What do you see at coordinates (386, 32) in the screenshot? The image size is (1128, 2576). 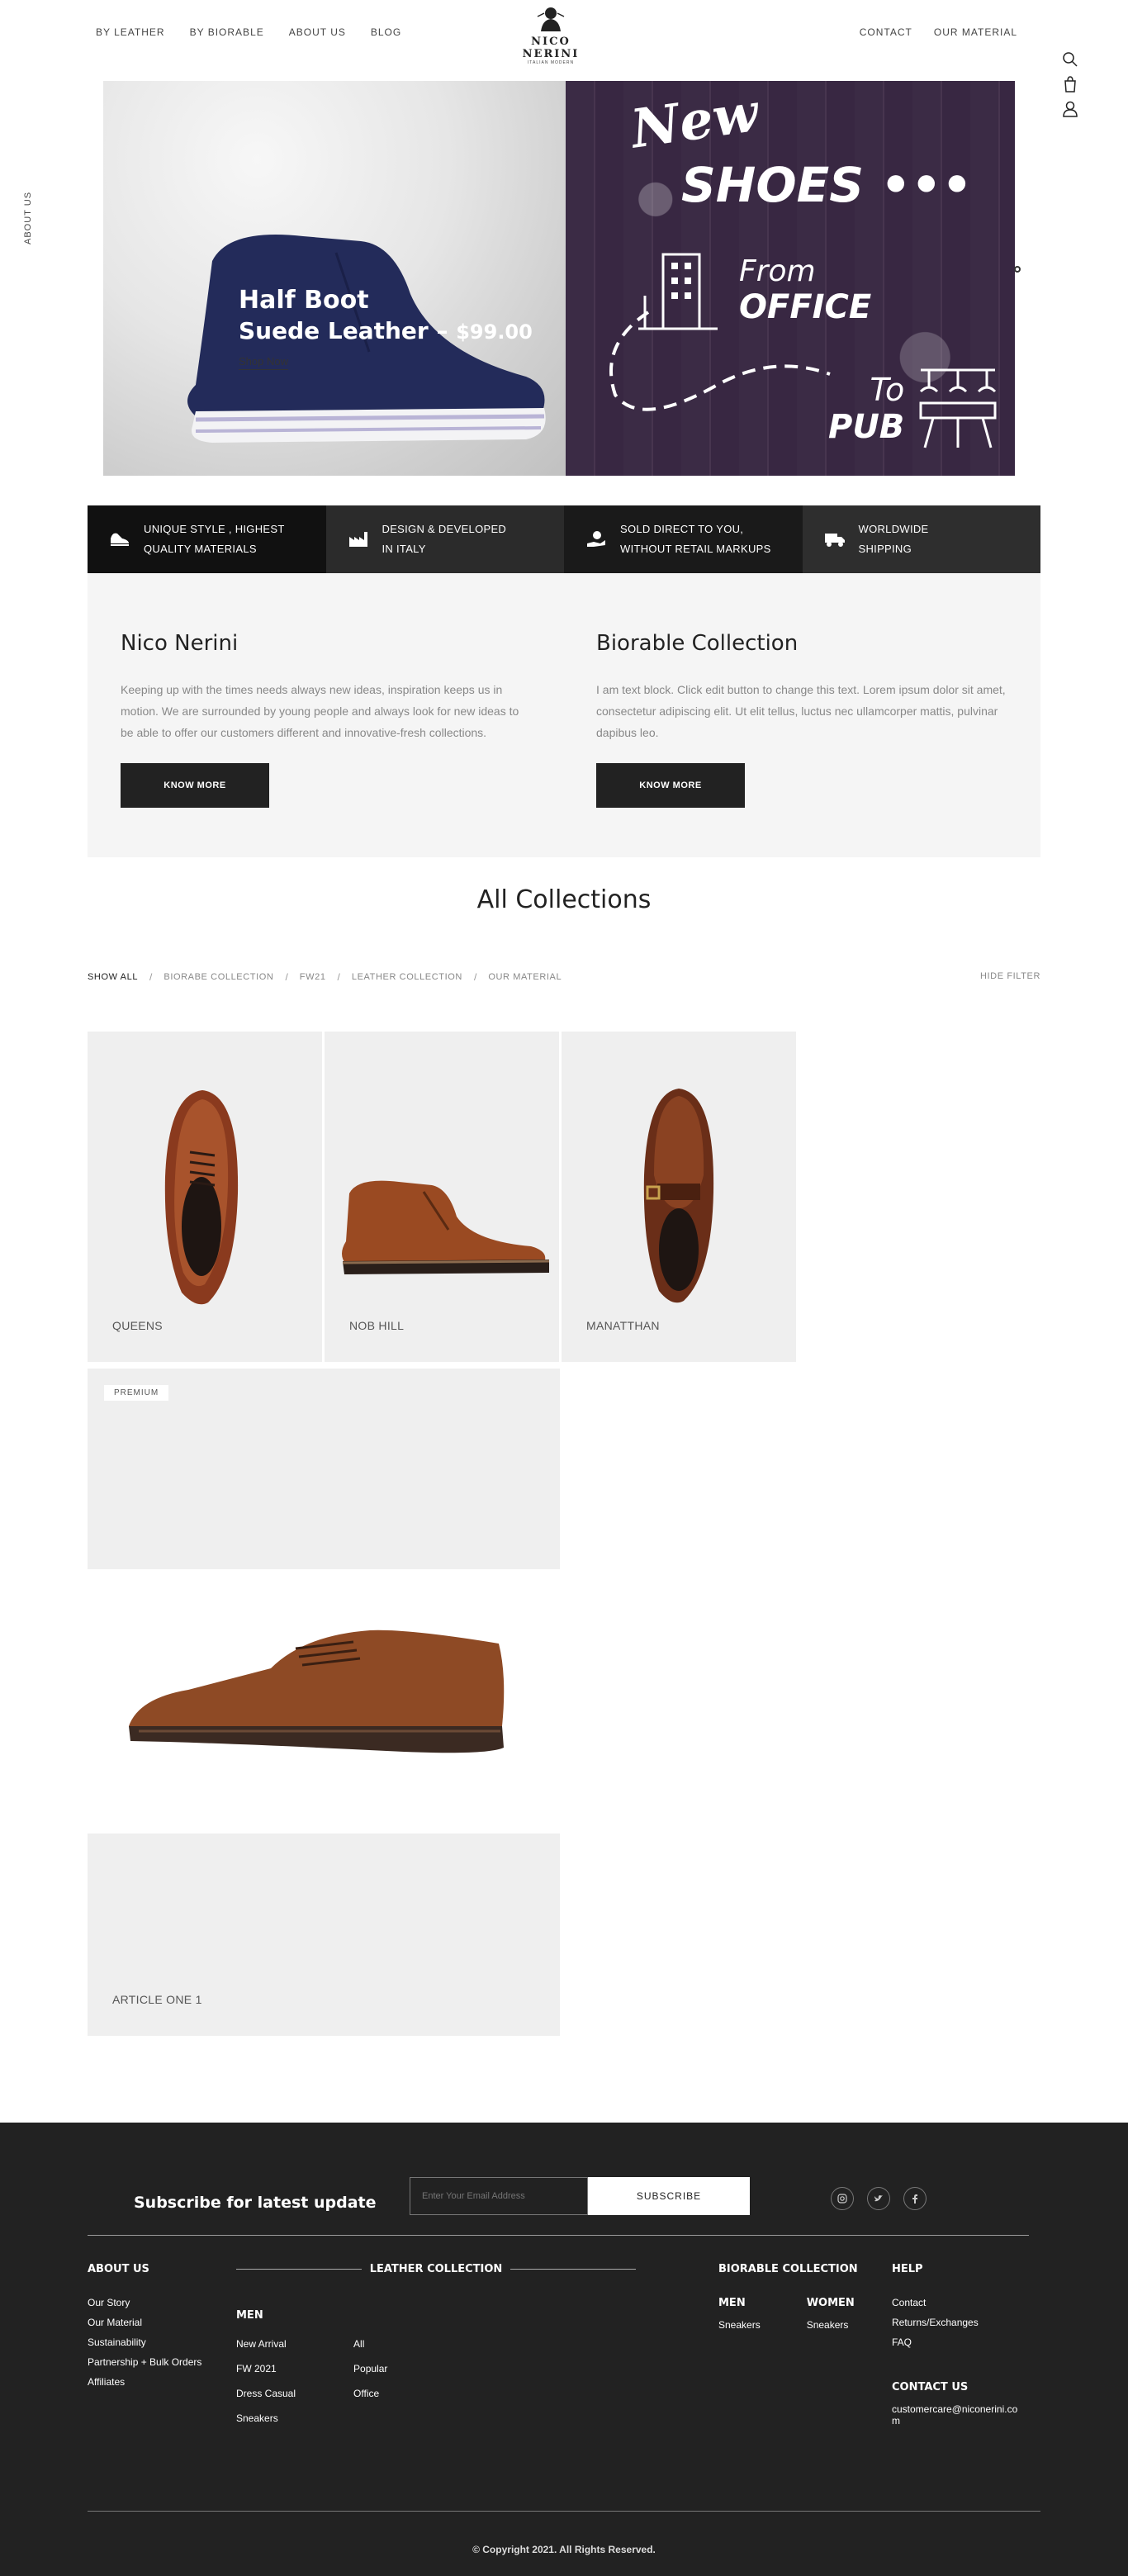 I see `nav-blog: BLOG` at bounding box center [386, 32].